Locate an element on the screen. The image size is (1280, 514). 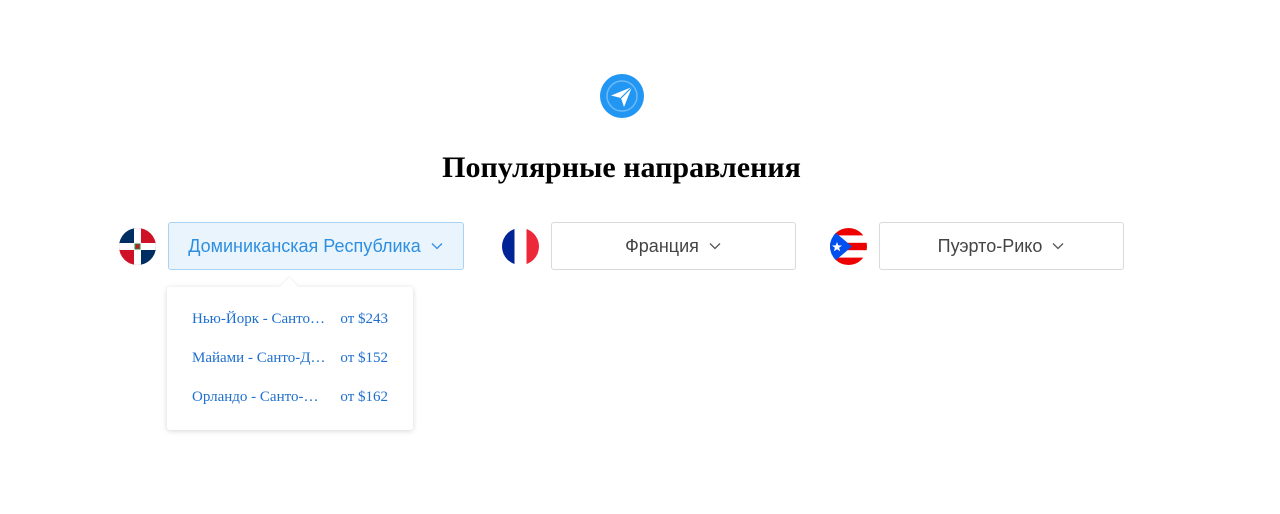
logo-paper-plane-icon is located at coordinates (622, 96).